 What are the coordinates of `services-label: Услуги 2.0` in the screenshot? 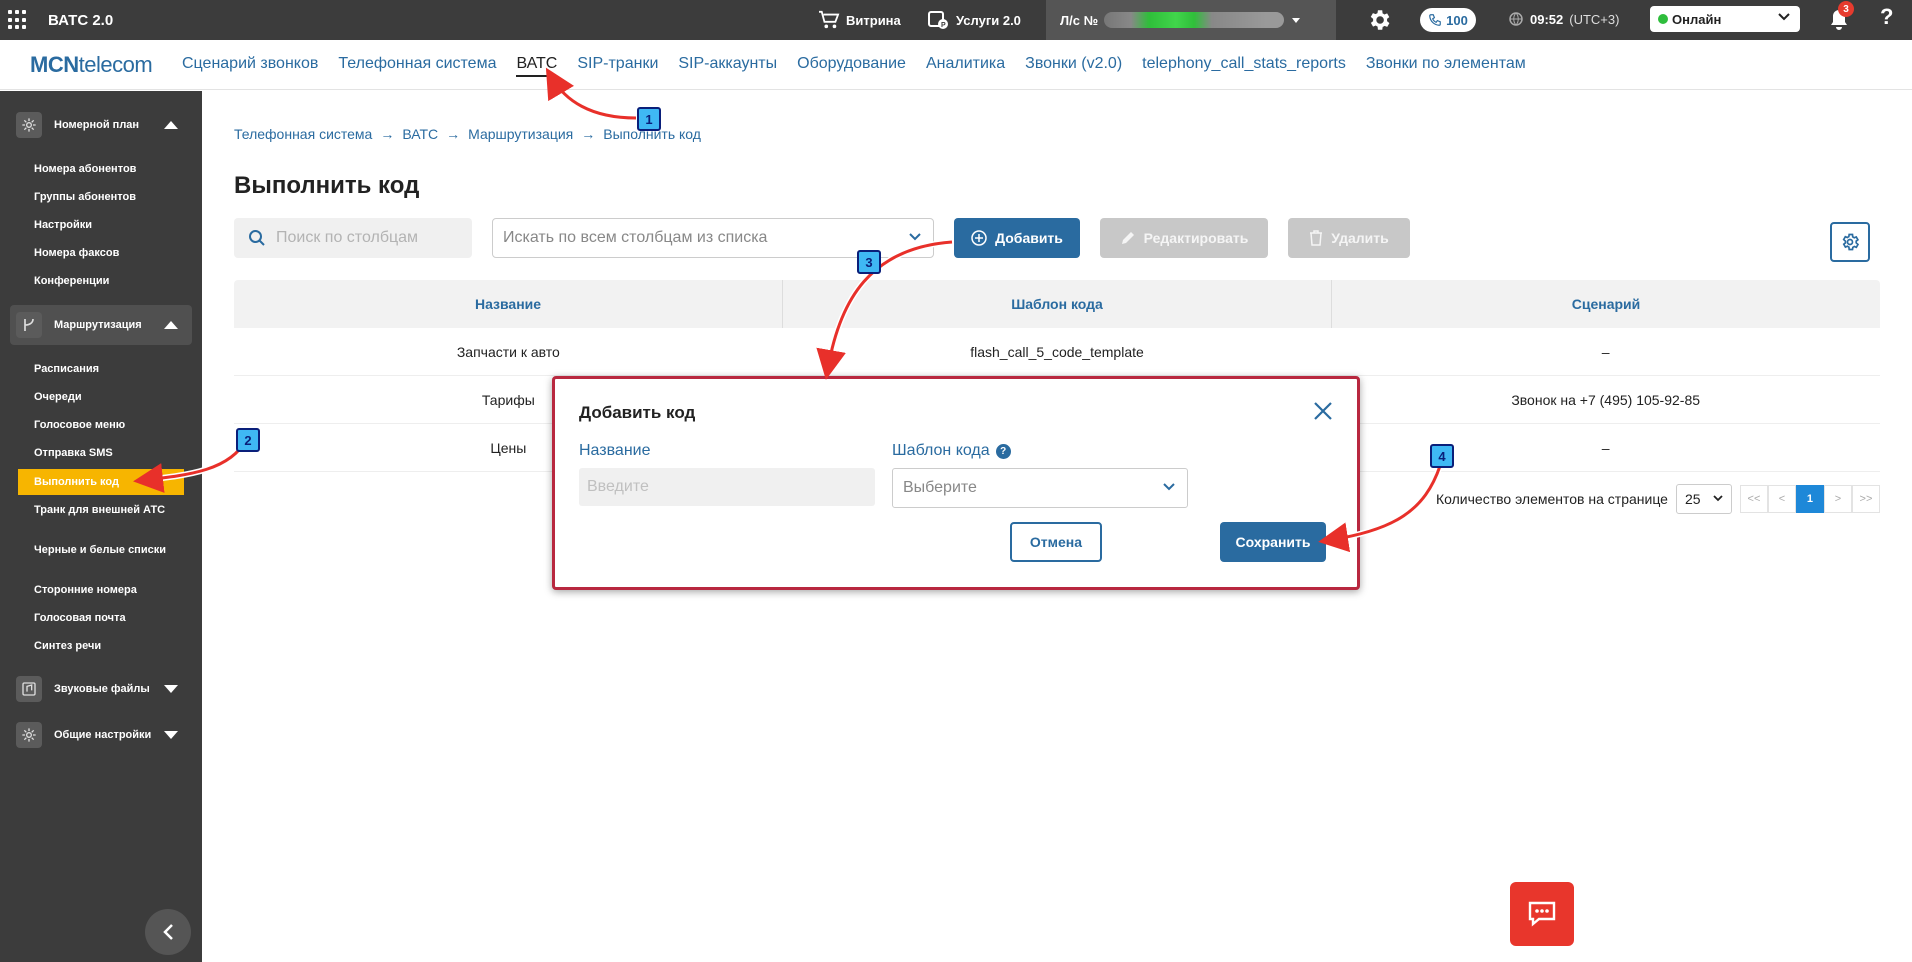 It's located at (988, 20).